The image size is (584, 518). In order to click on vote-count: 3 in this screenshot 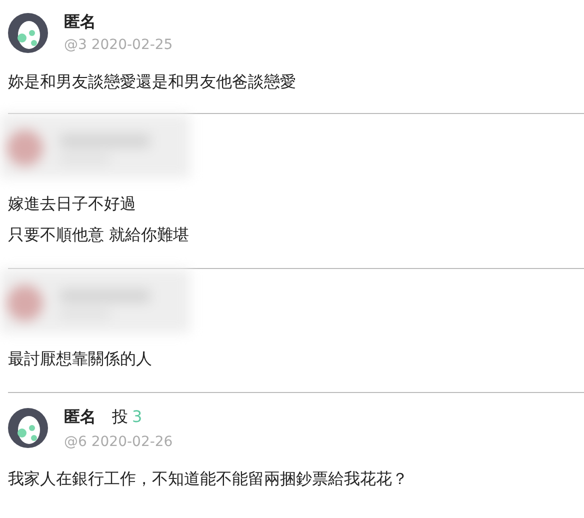, I will do `click(137, 417)`.